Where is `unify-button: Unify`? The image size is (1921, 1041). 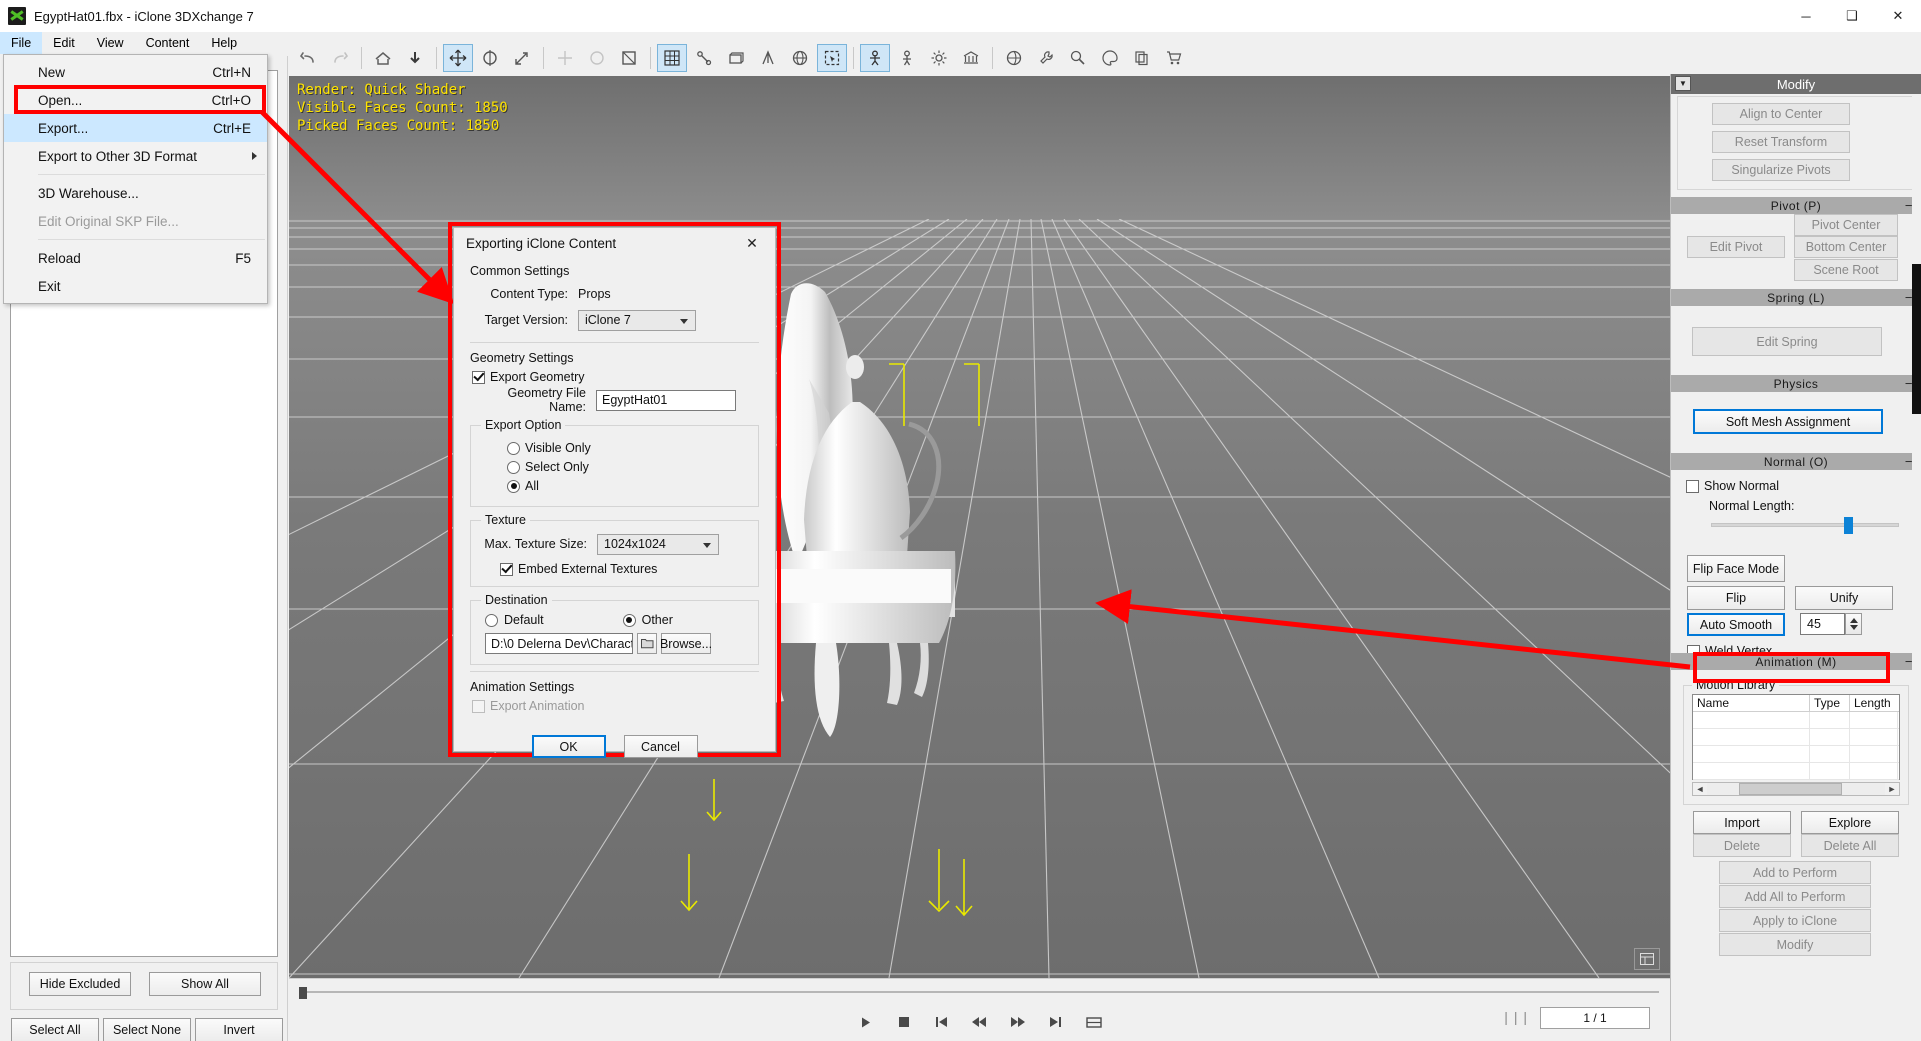
unify-button: Unify is located at coordinates (1844, 598).